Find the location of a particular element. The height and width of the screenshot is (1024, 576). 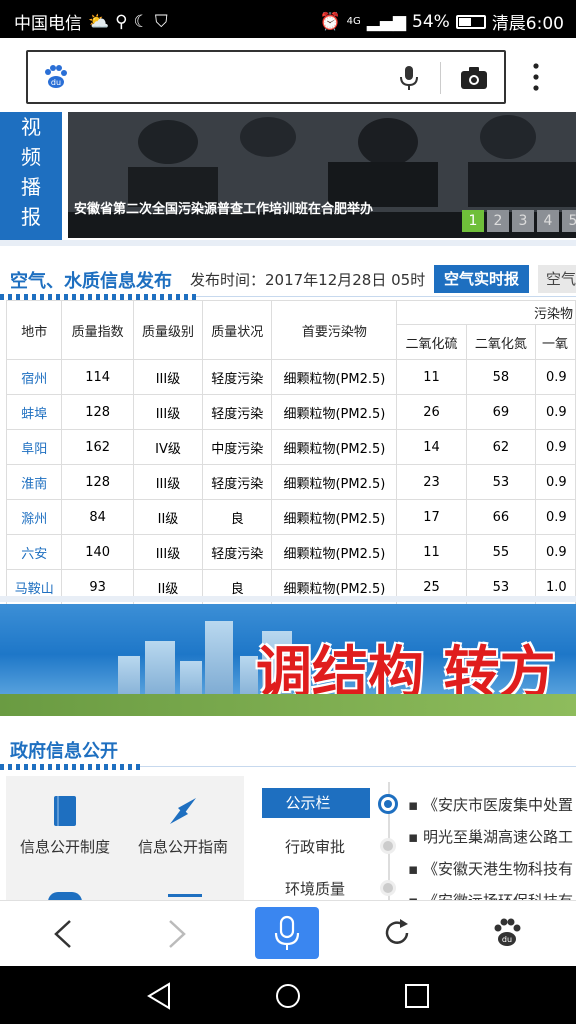

index-cell: 140 is located at coordinates (97, 552).